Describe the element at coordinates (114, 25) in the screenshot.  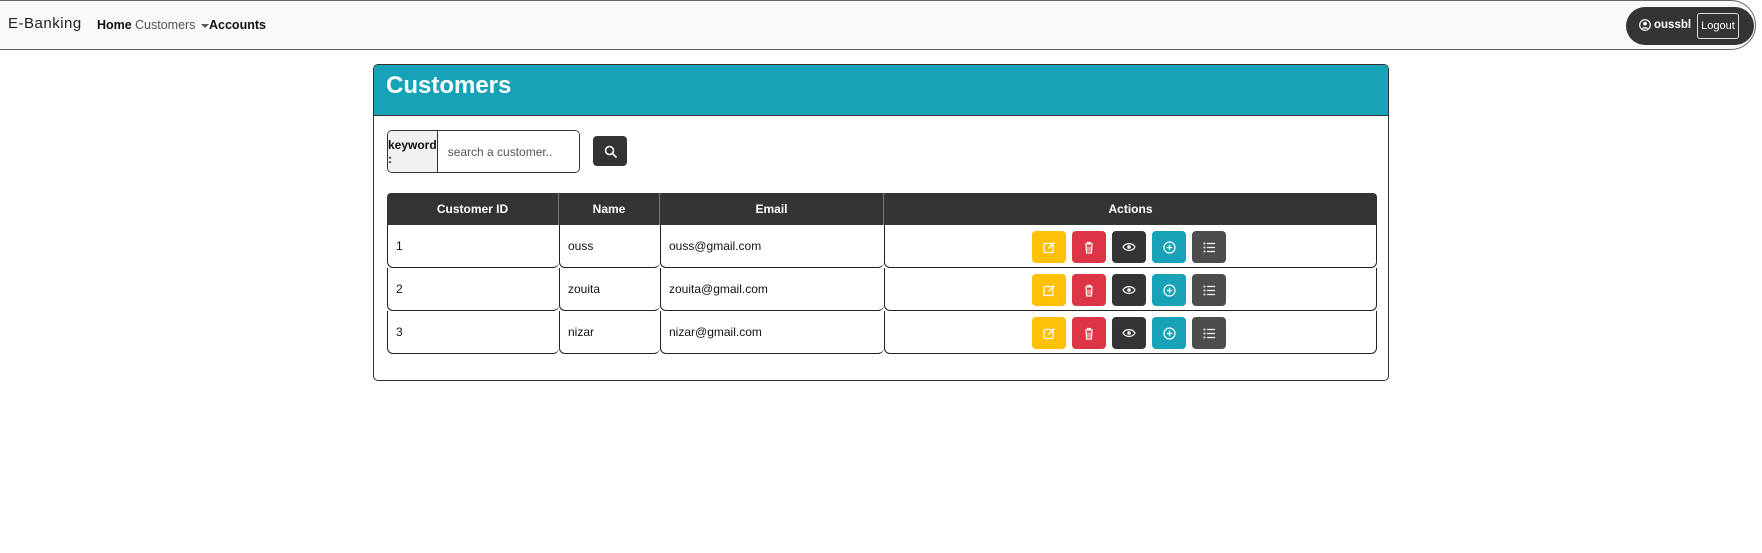
I see `nav-home: Home` at that location.